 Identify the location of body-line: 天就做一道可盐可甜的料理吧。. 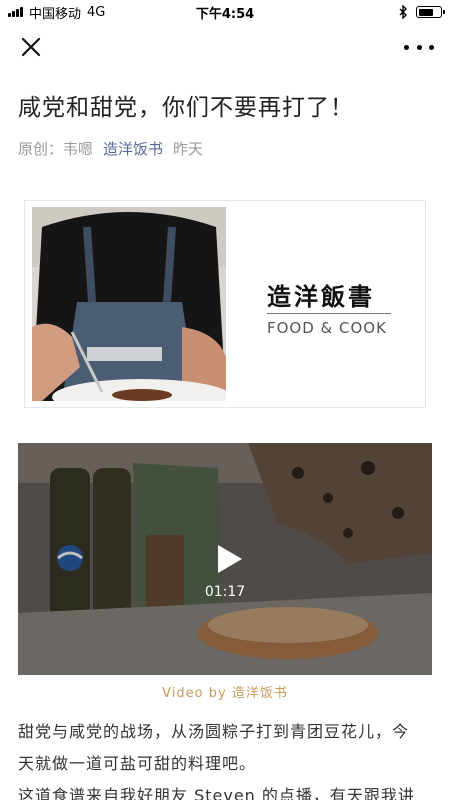
(137, 763).